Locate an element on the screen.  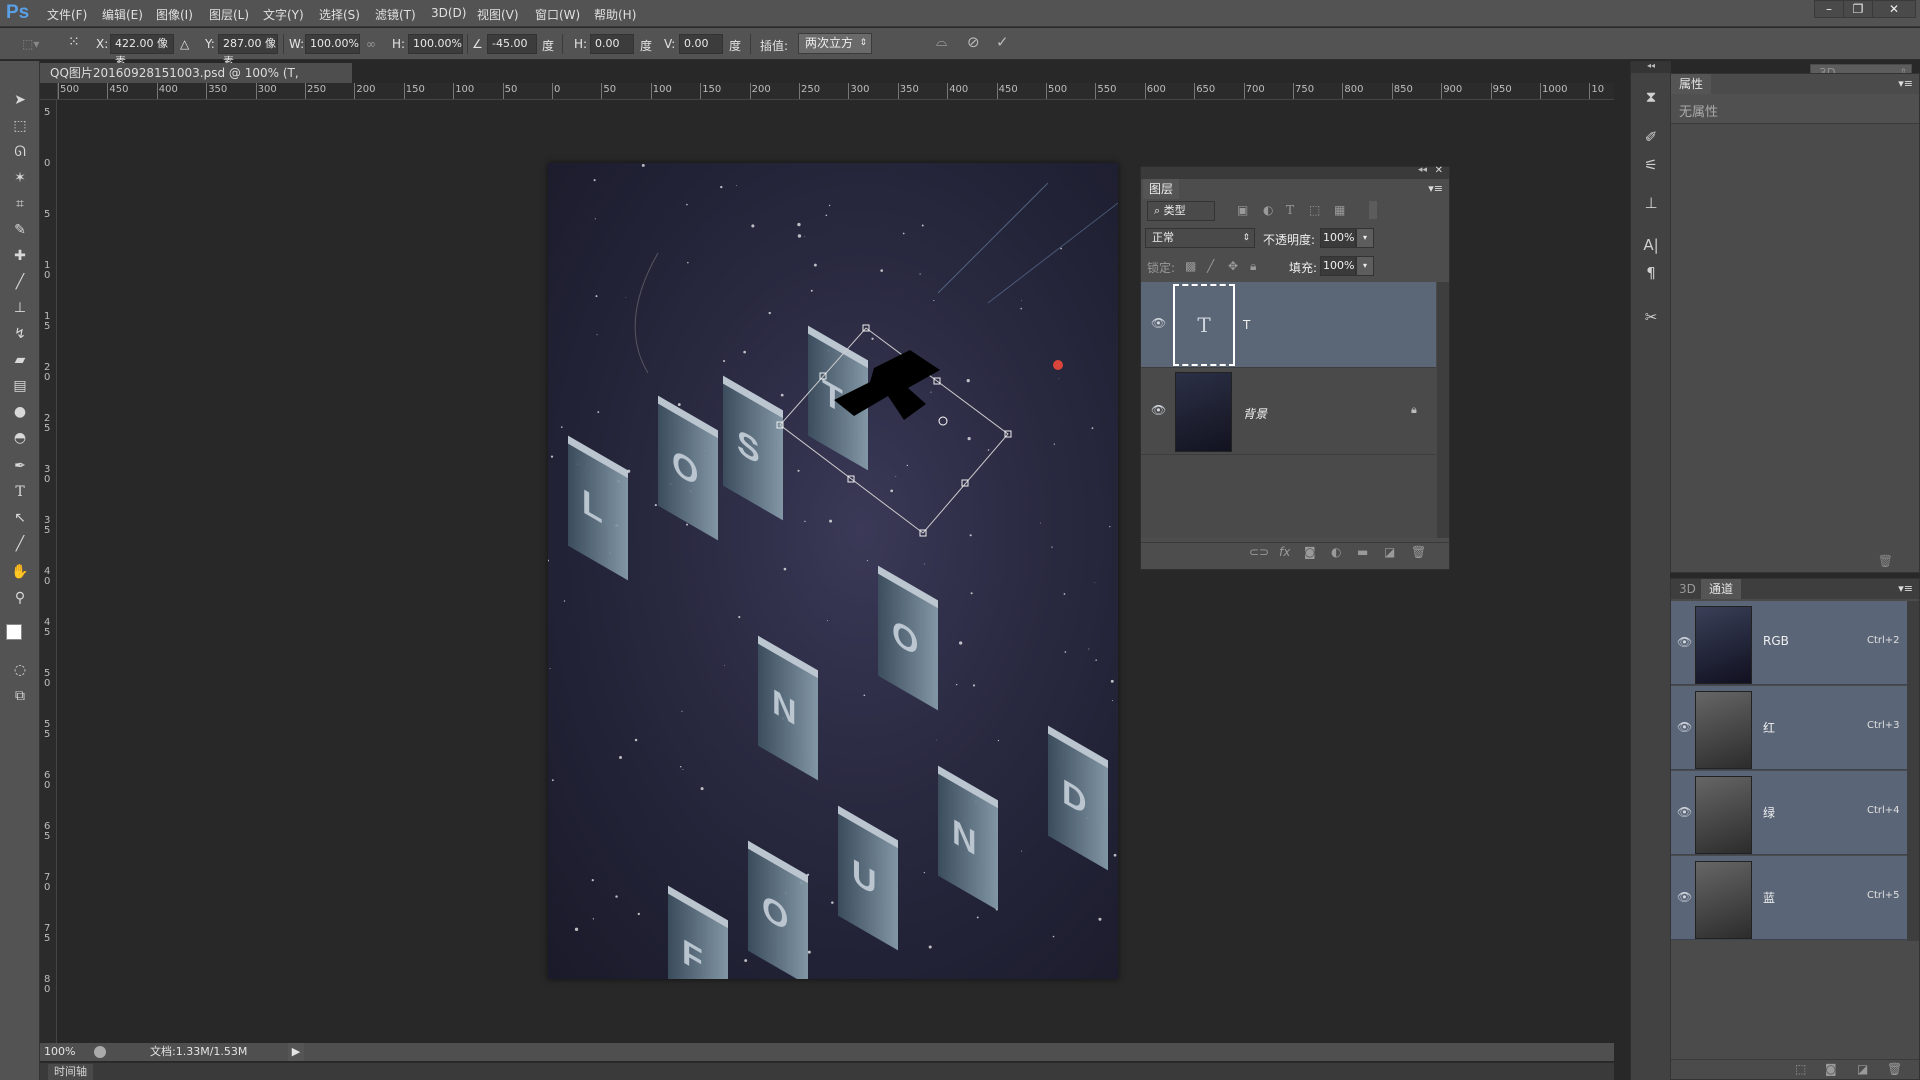
y-field: 287.00 像素 is located at coordinates (248, 51).